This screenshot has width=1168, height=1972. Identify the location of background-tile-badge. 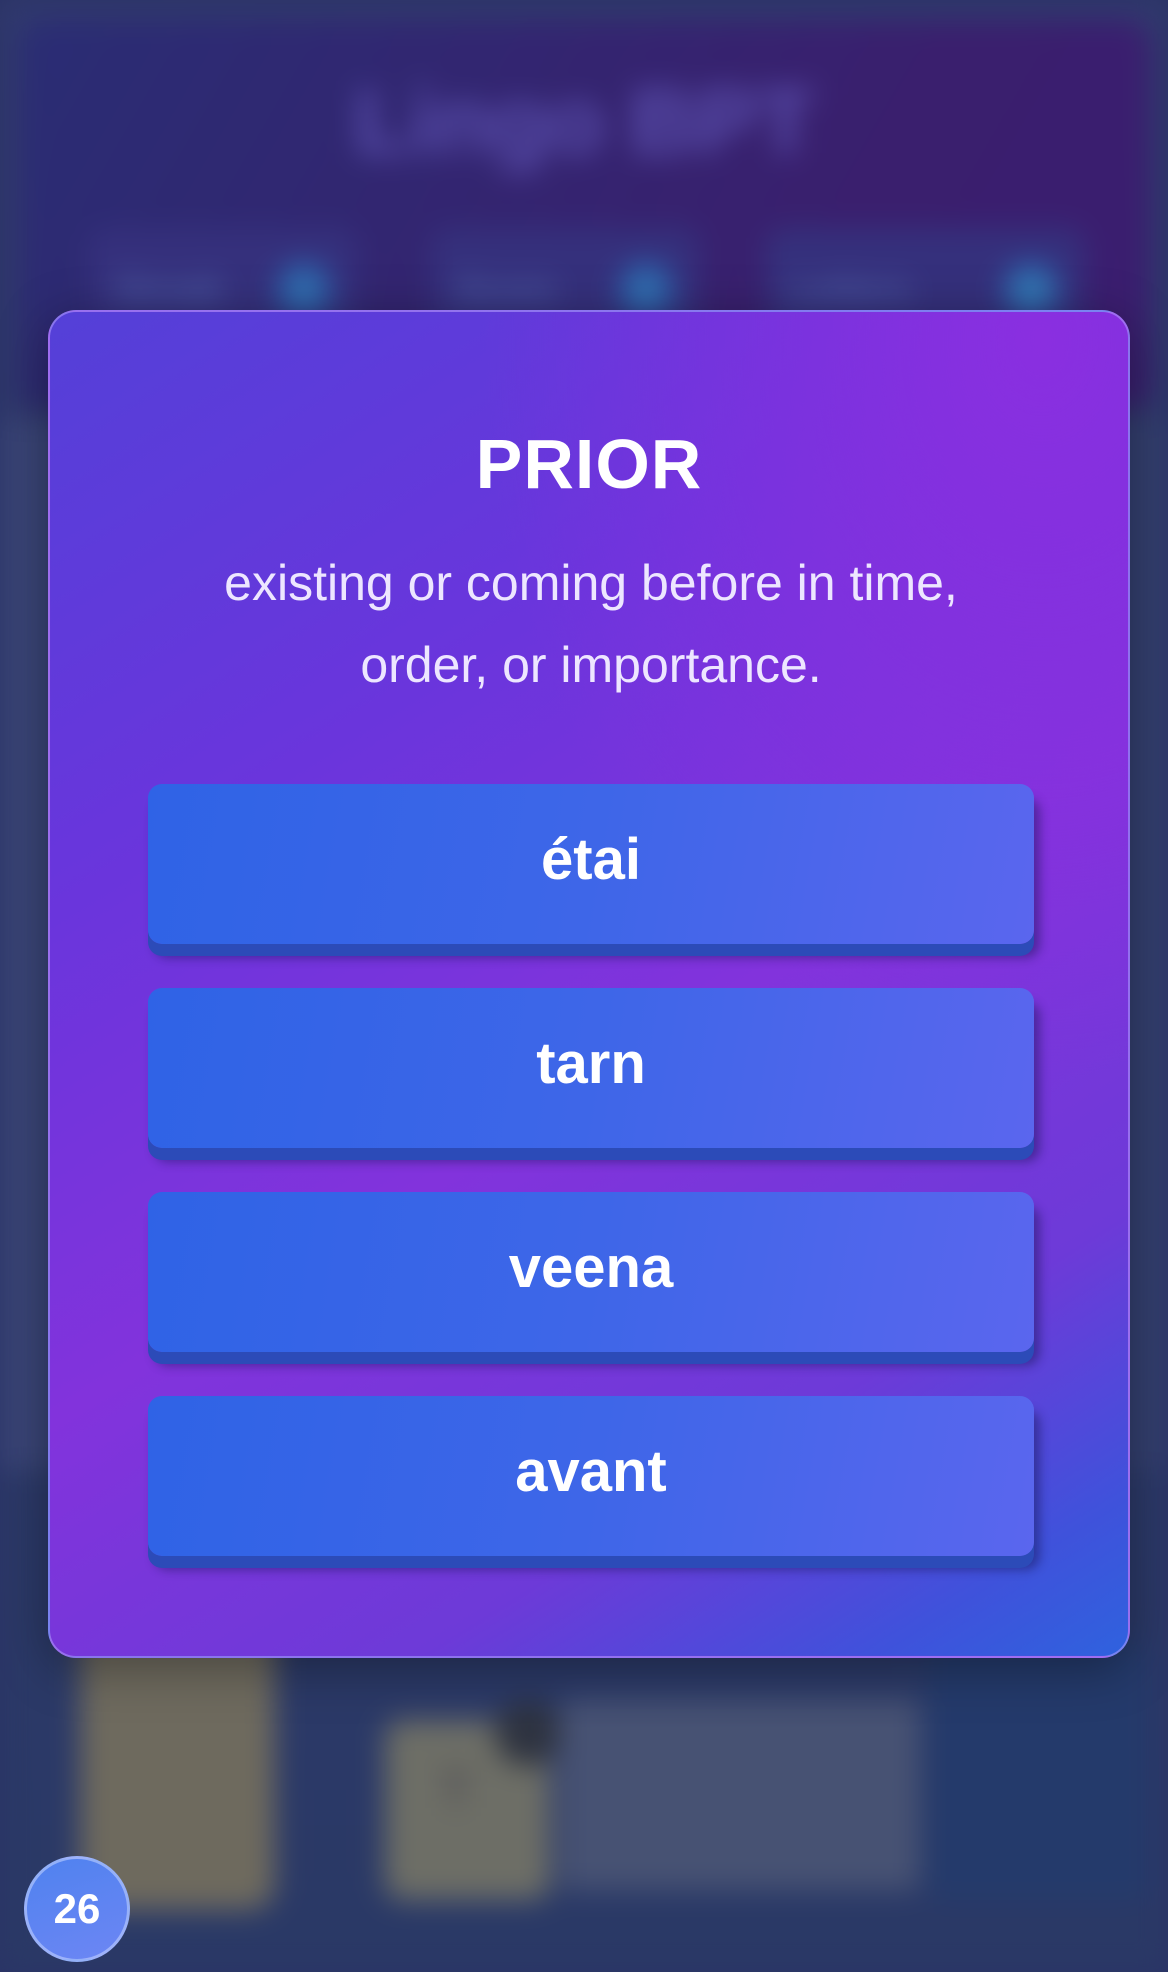
(528, 1733).